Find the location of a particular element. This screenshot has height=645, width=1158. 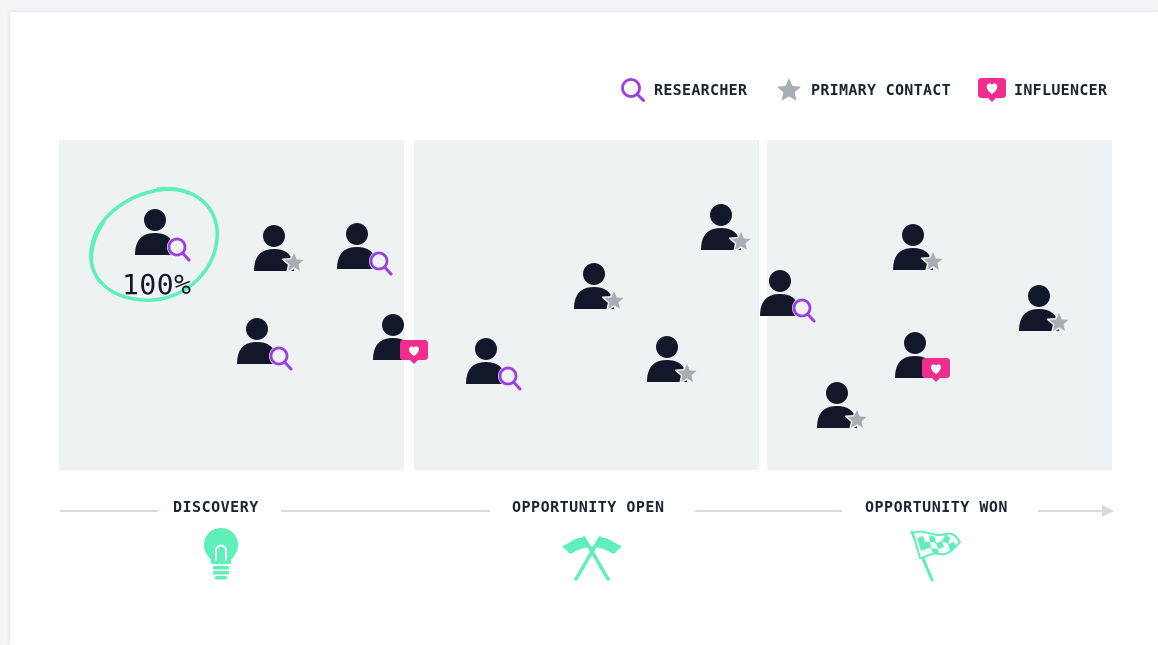

timeline-arrow-icon is located at coordinates (1108, 511).